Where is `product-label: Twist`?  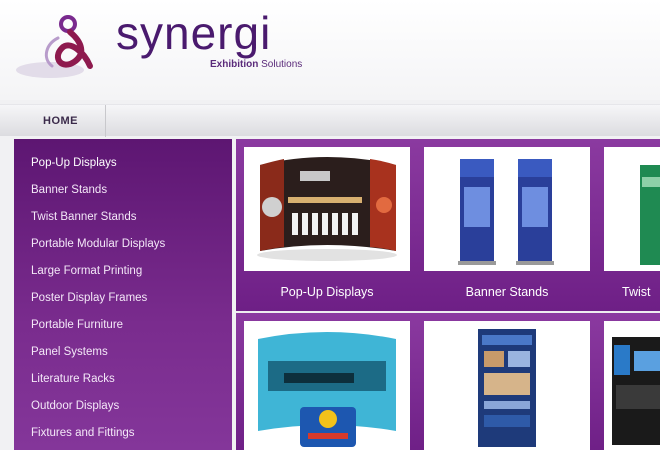 product-label: Twist is located at coordinates (628, 292).